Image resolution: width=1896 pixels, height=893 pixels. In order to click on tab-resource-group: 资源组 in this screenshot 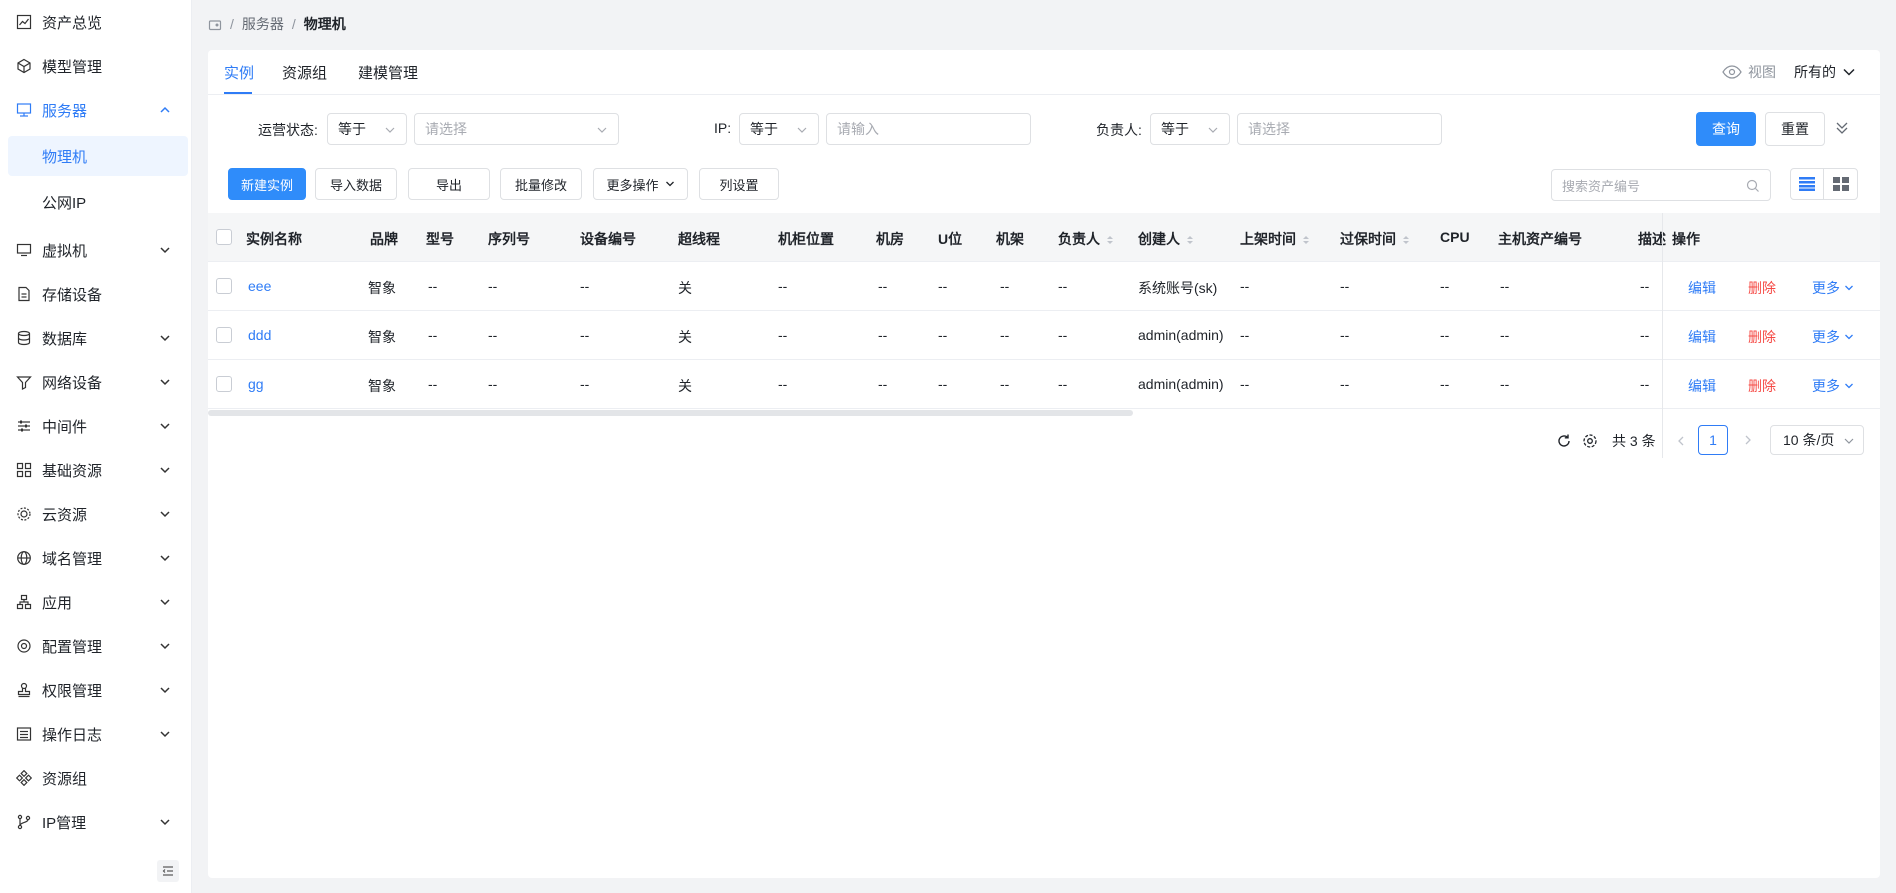, I will do `click(304, 72)`.